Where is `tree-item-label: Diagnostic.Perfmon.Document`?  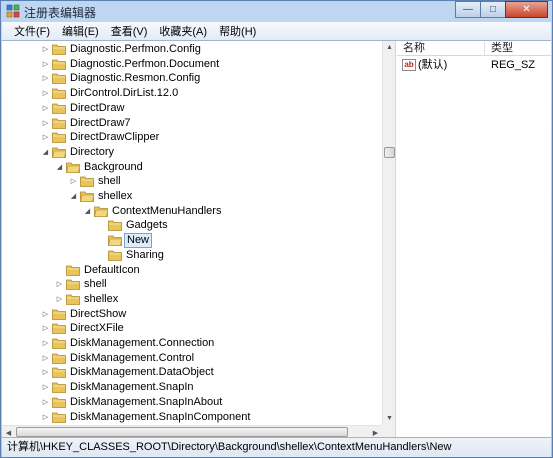 tree-item-label: Diagnostic.Perfmon.Document is located at coordinates (145, 63).